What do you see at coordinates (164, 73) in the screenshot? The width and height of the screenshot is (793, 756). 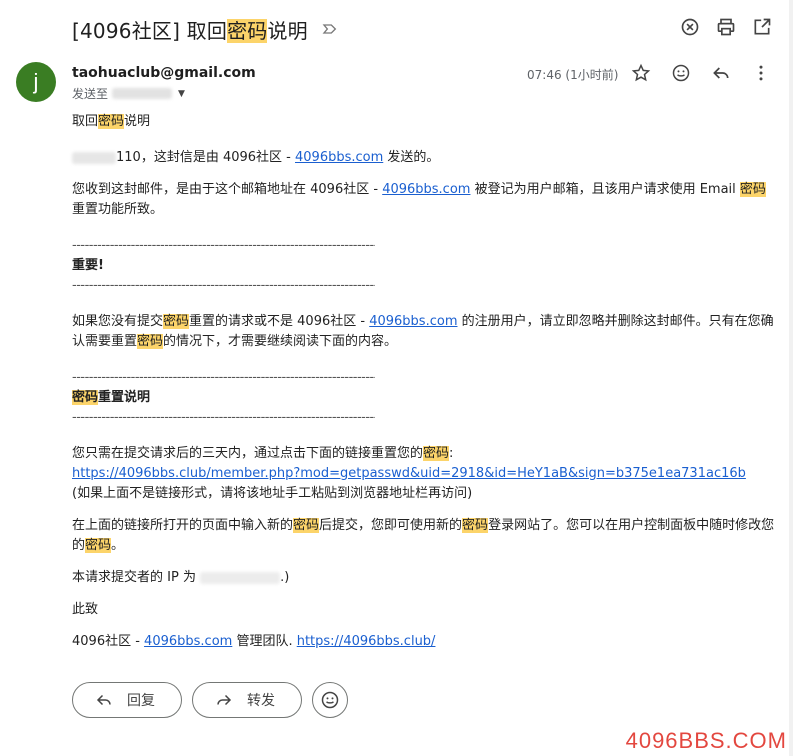 I see `sender-email: taohuaclub@gmail.com` at bounding box center [164, 73].